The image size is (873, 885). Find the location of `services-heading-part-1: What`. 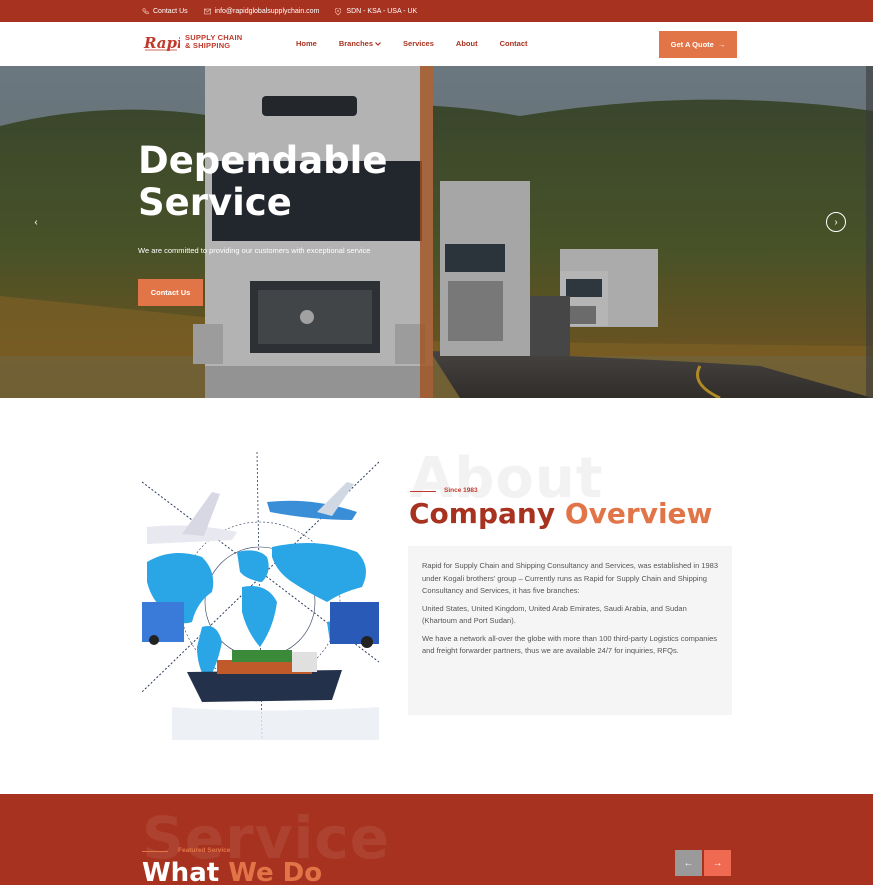

services-heading-part-1: What is located at coordinates (181, 871).